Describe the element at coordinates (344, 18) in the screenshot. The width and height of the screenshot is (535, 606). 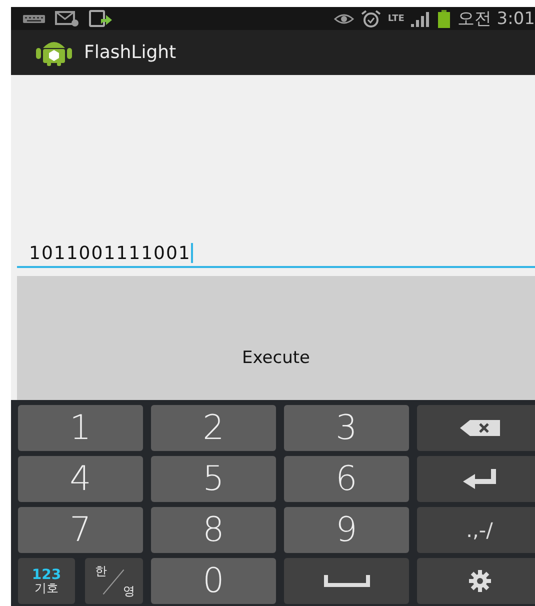
I see `eye-icon` at that location.